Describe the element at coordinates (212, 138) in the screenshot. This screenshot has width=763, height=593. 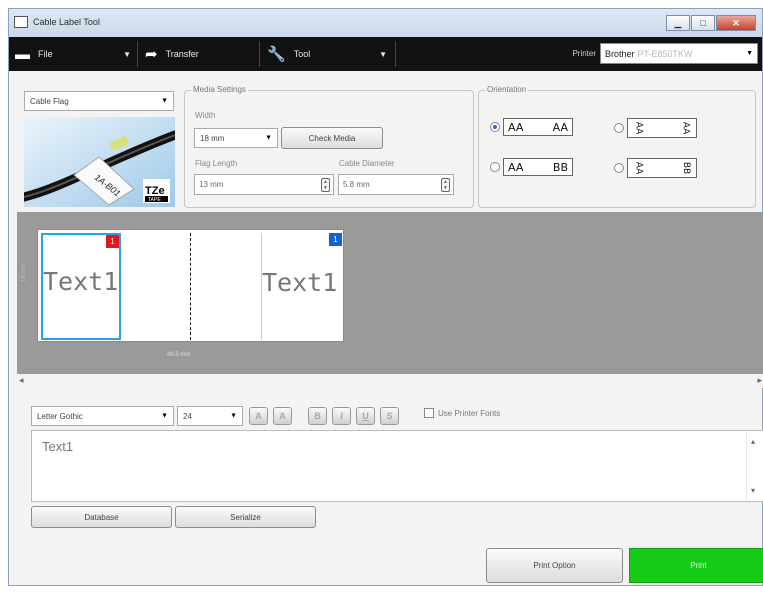
I see `width-value: 18 mm` at that location.